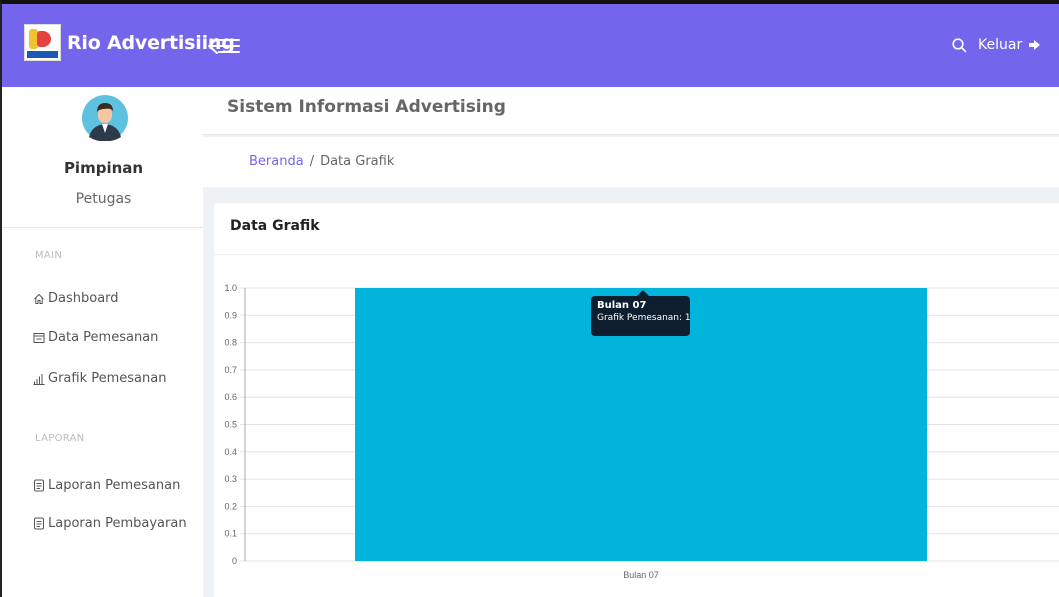  I want to click on y-tick-label: 0.6, so click(230, 397).